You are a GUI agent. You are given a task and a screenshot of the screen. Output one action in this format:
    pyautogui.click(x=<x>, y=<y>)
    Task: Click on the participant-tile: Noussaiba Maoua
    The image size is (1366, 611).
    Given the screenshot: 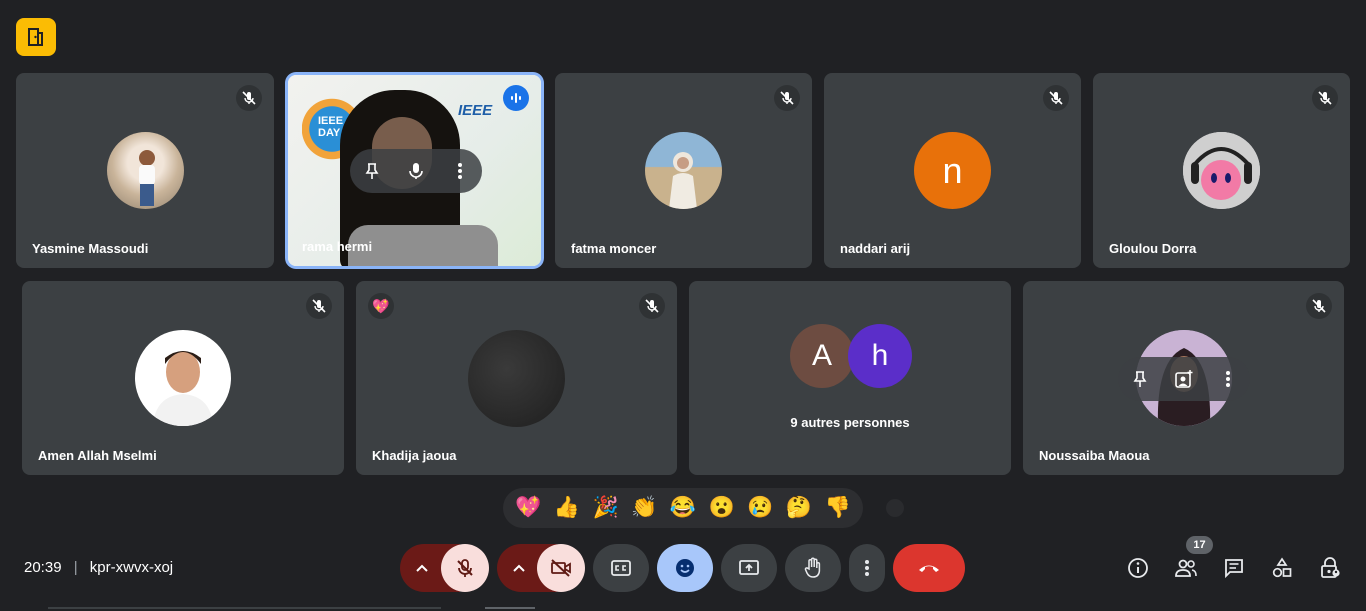 What is the action you would take?
    pyautogui.click(x=1183, y=378)
    